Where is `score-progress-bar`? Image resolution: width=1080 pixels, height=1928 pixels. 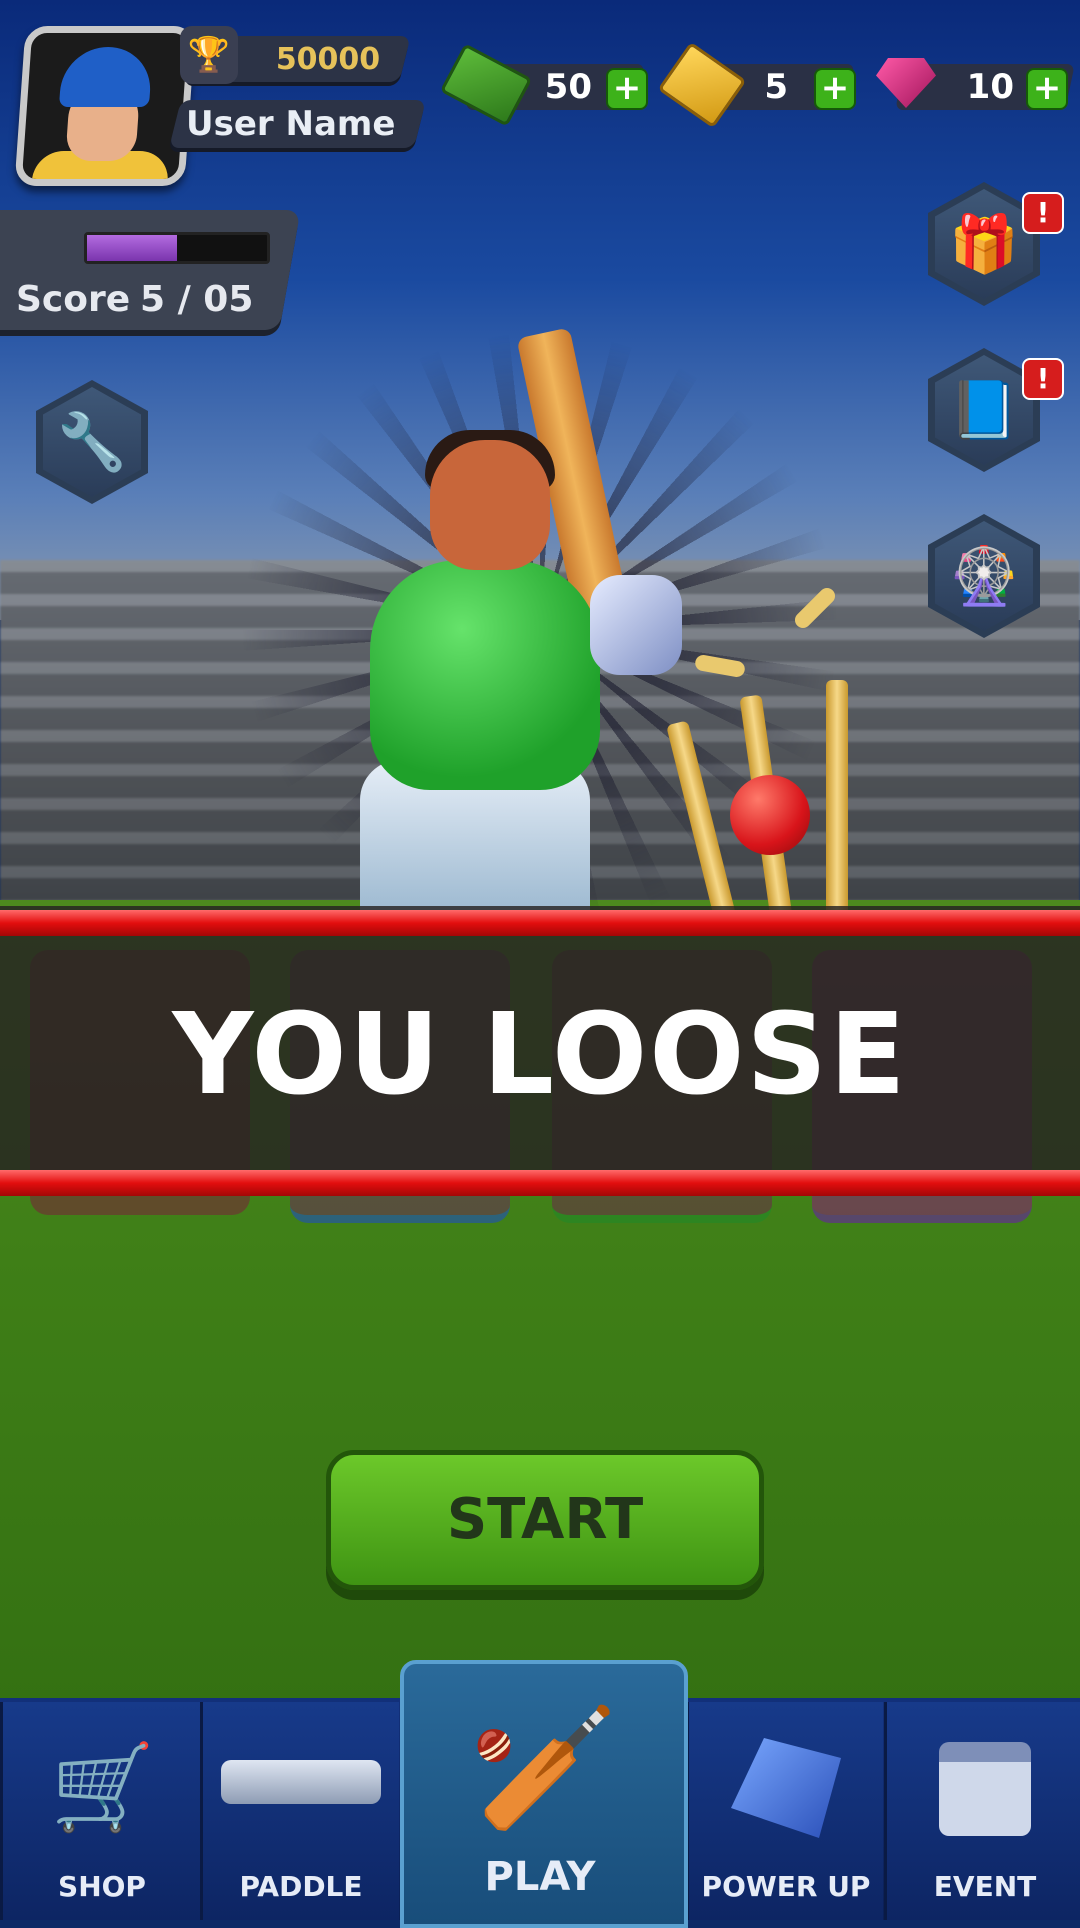
score-progress-bar is located at coordinates (177, 248).